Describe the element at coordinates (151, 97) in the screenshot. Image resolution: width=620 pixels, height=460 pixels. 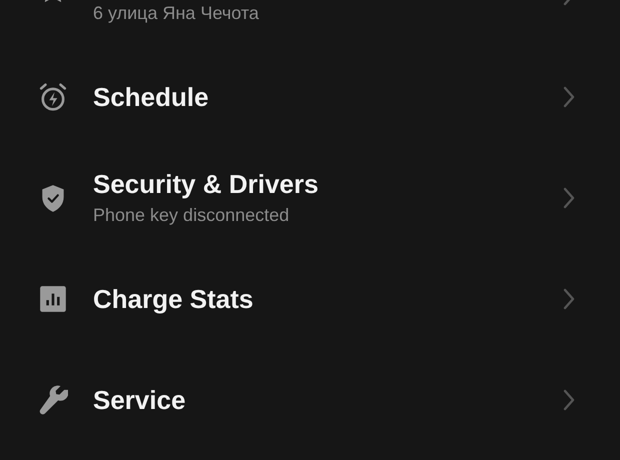
I see `menu-item-title: Schedule` at that location.